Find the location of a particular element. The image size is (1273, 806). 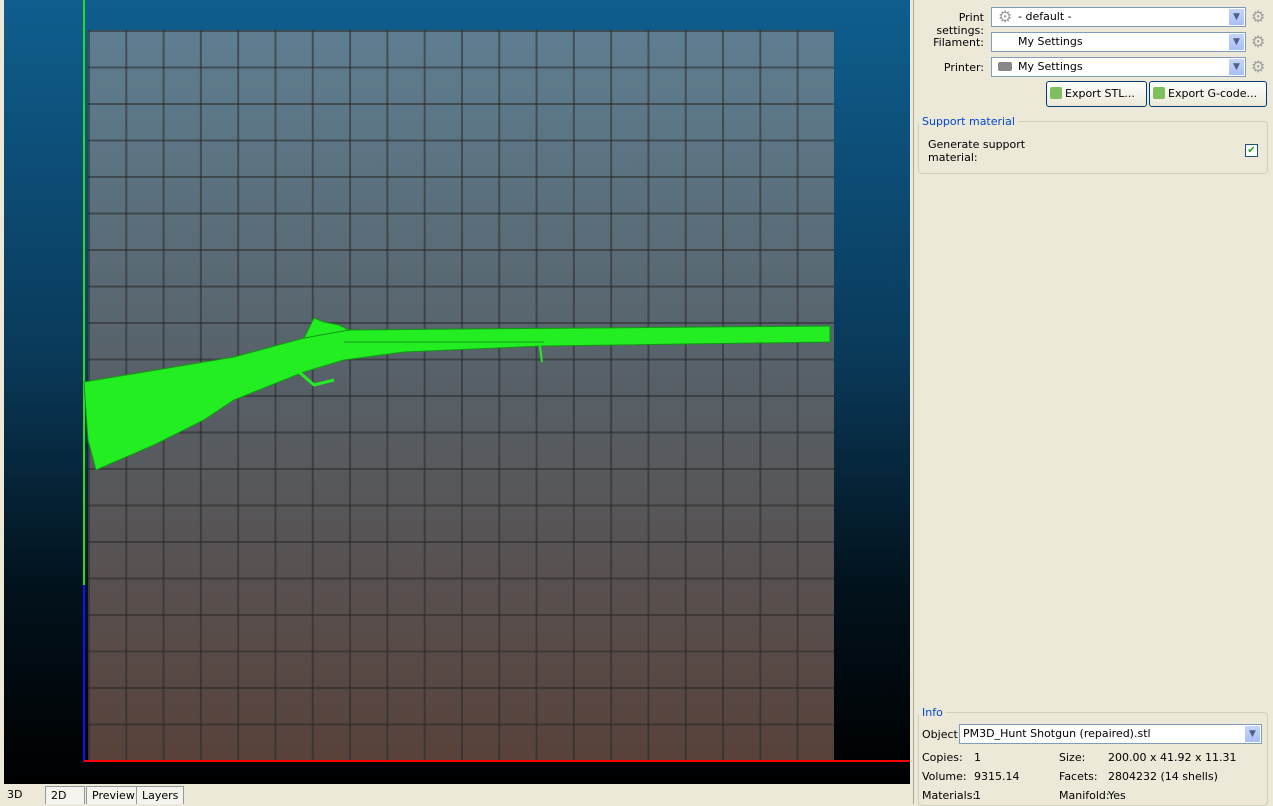

generate-support-label: Generate support material: is located at coordinates (977, 151).